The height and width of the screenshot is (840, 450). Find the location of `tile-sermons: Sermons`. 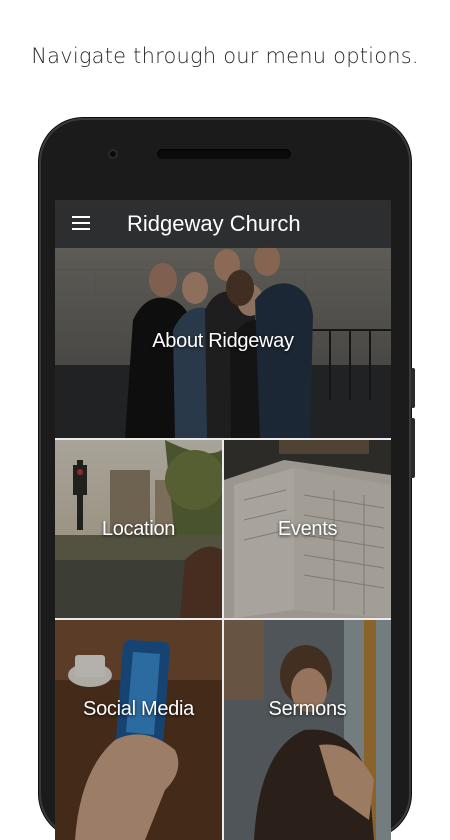

tile-sermons: Sermons is located at coordinates (307, 730).